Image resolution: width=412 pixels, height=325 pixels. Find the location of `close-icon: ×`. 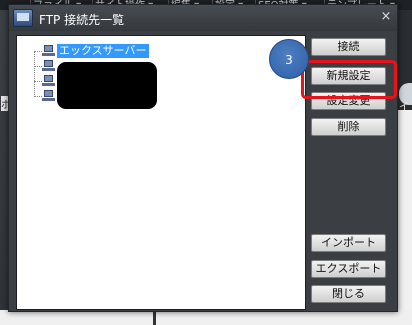

close-icon: × is located at coordinates (386, 16).